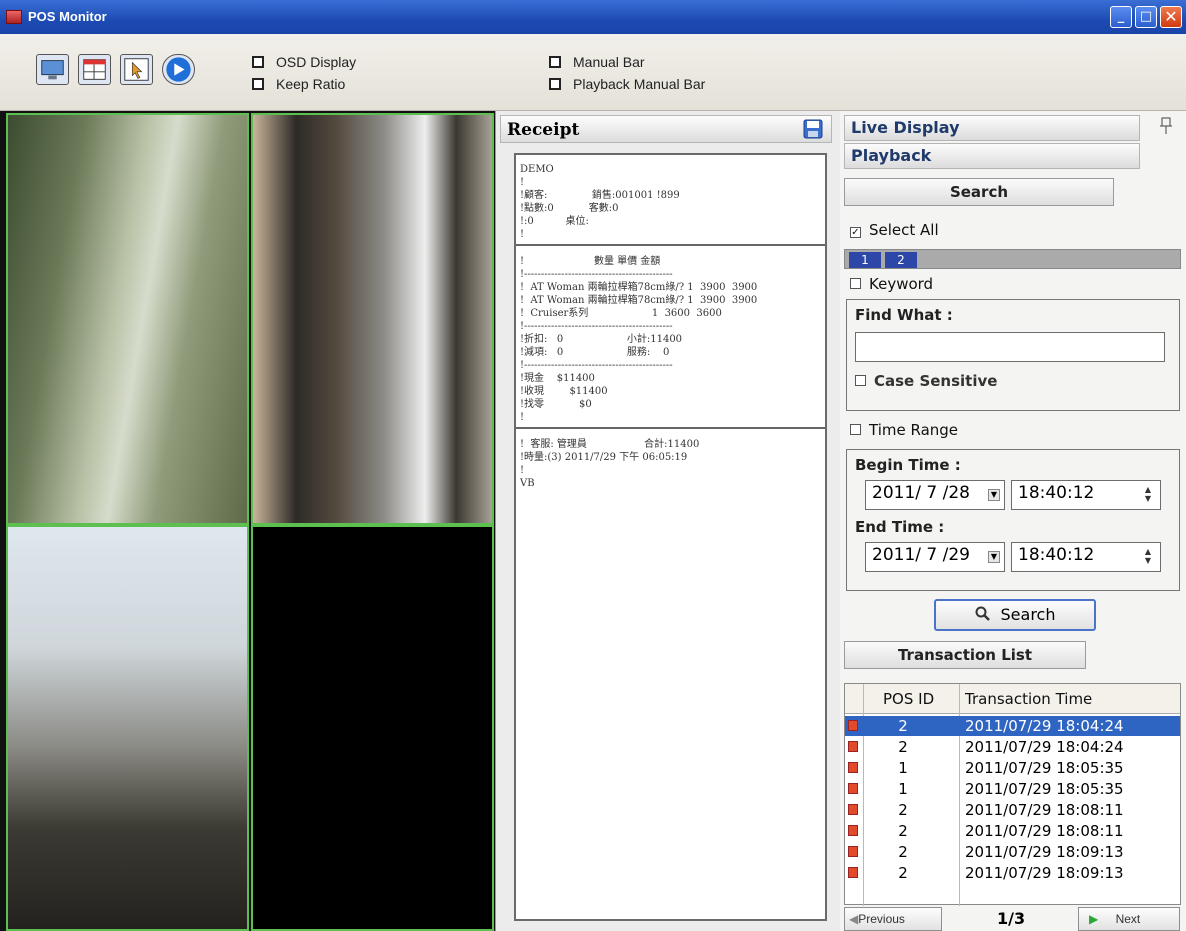 The image size is (1186, 931). What do you see at coordinates (666, 129) in the screenshot?
I see `receipt-header: Receipt` at bounding box center [666, 129].